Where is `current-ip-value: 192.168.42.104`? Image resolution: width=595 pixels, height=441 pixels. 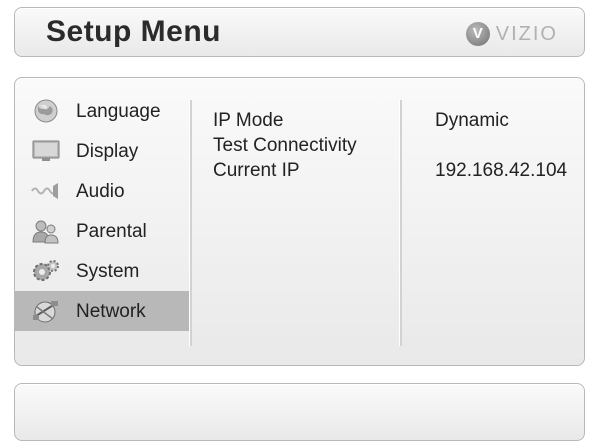 current-ip-value: 192.168.42.104 is located at coordinates (501, 170).